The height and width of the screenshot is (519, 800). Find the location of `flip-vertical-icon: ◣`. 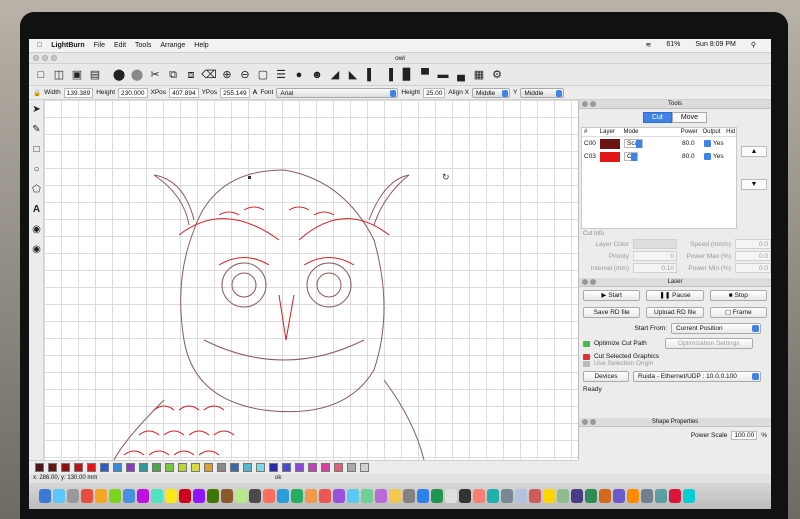

flip-vertical-icon: ◣ is located at coordinates (353, 75).